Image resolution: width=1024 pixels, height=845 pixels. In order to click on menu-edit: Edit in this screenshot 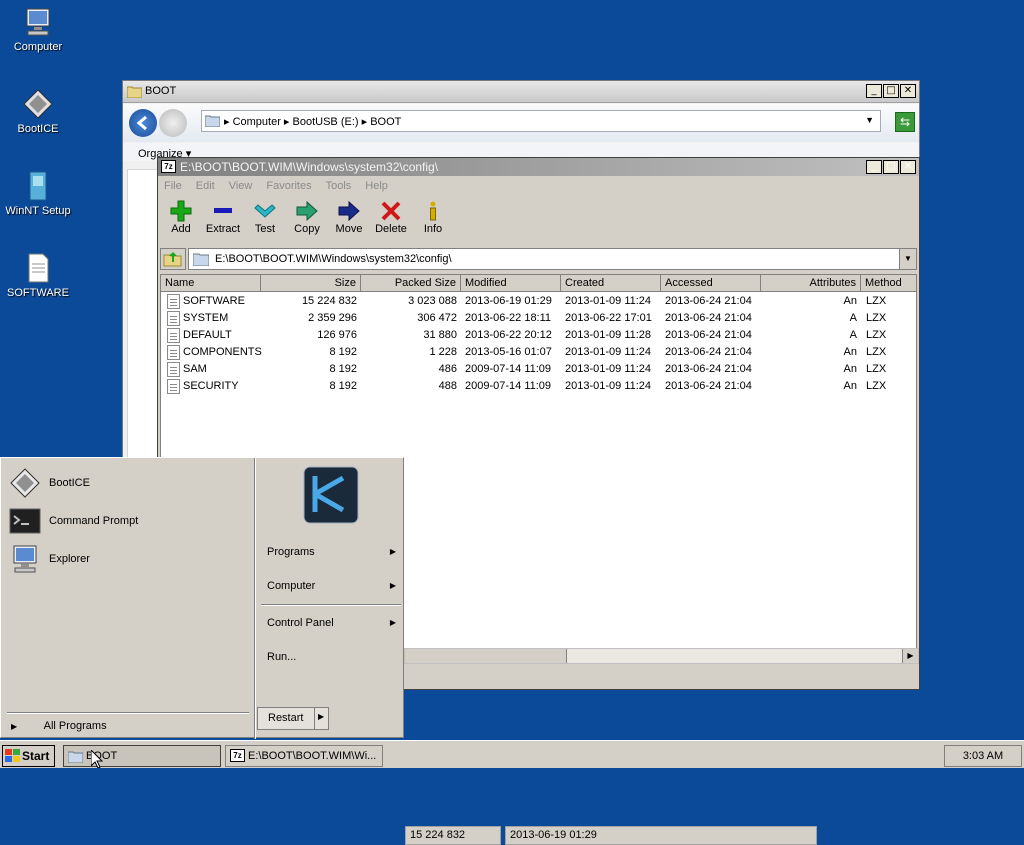, I will do `click(205, 186)`.